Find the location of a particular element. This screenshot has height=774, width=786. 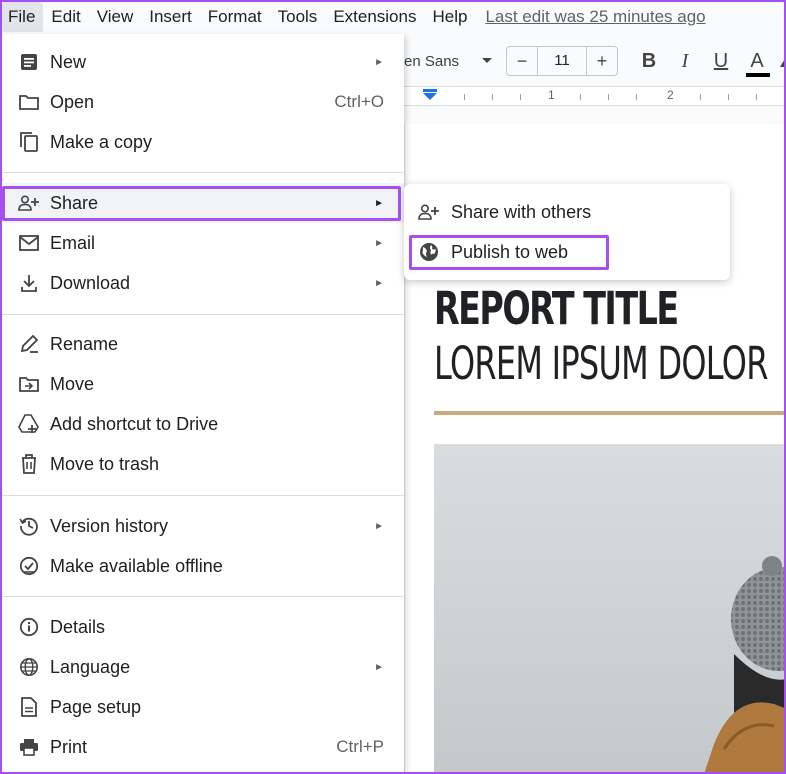

italic-button: I is located at coordinates (685, 61).